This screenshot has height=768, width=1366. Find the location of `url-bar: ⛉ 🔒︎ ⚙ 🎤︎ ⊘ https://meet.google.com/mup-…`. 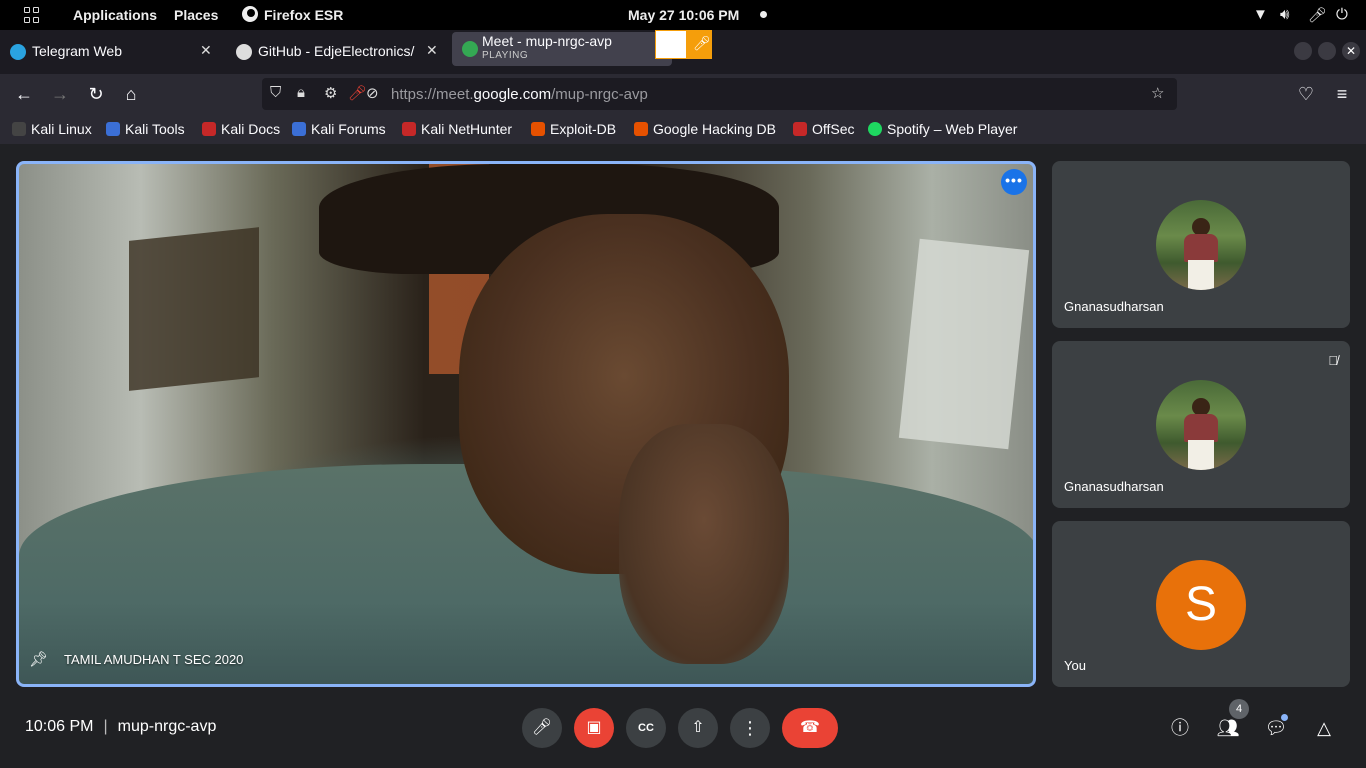

url-bar: ⛉ 🔒︎ ⚙ 🎤︎ ⊘ https://meet.google.com/mup-… is located at coordinates (719, 94).